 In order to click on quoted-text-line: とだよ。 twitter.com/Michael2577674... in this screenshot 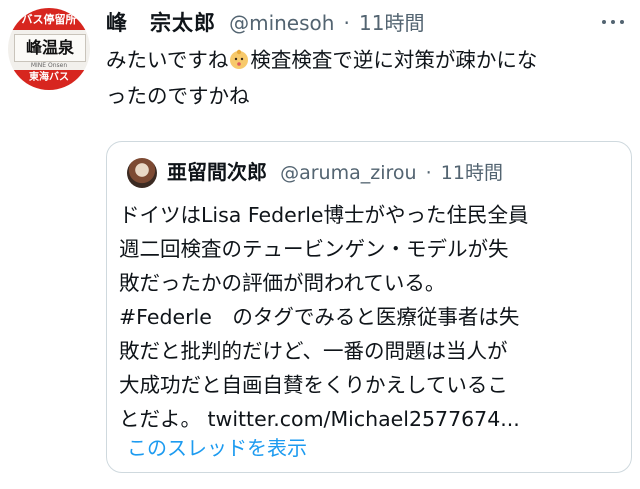, I will do `click(319, 419)`.